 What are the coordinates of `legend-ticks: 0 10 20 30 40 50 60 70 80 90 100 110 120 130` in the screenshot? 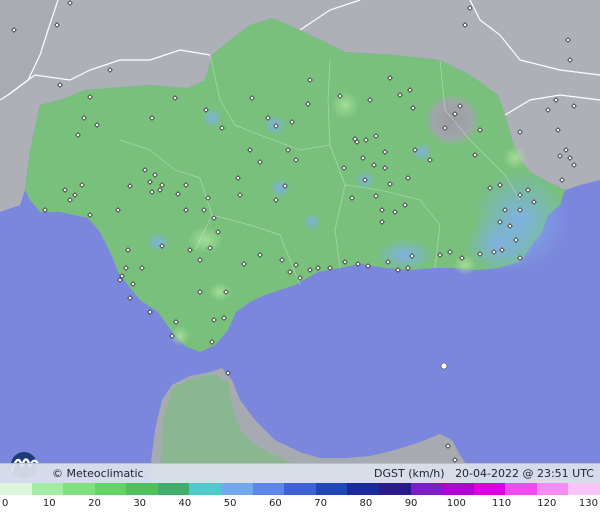 It's located at (300, 506).